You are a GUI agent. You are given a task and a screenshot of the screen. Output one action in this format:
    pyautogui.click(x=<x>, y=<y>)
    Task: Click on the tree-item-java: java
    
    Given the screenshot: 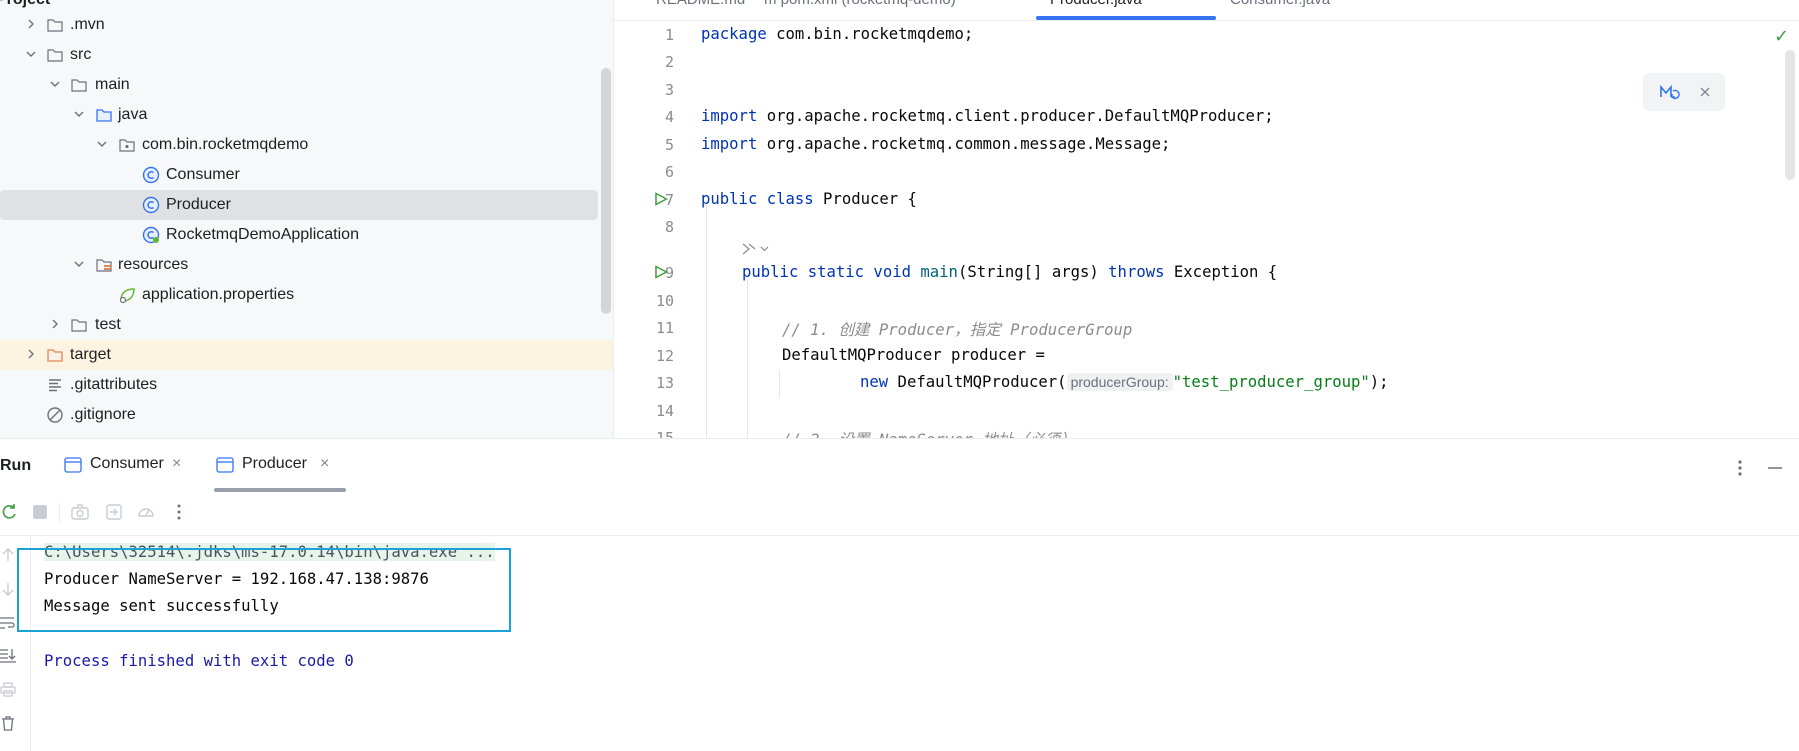 What is the action you would take?
    pyautogui.click(x=299, y=115)
    